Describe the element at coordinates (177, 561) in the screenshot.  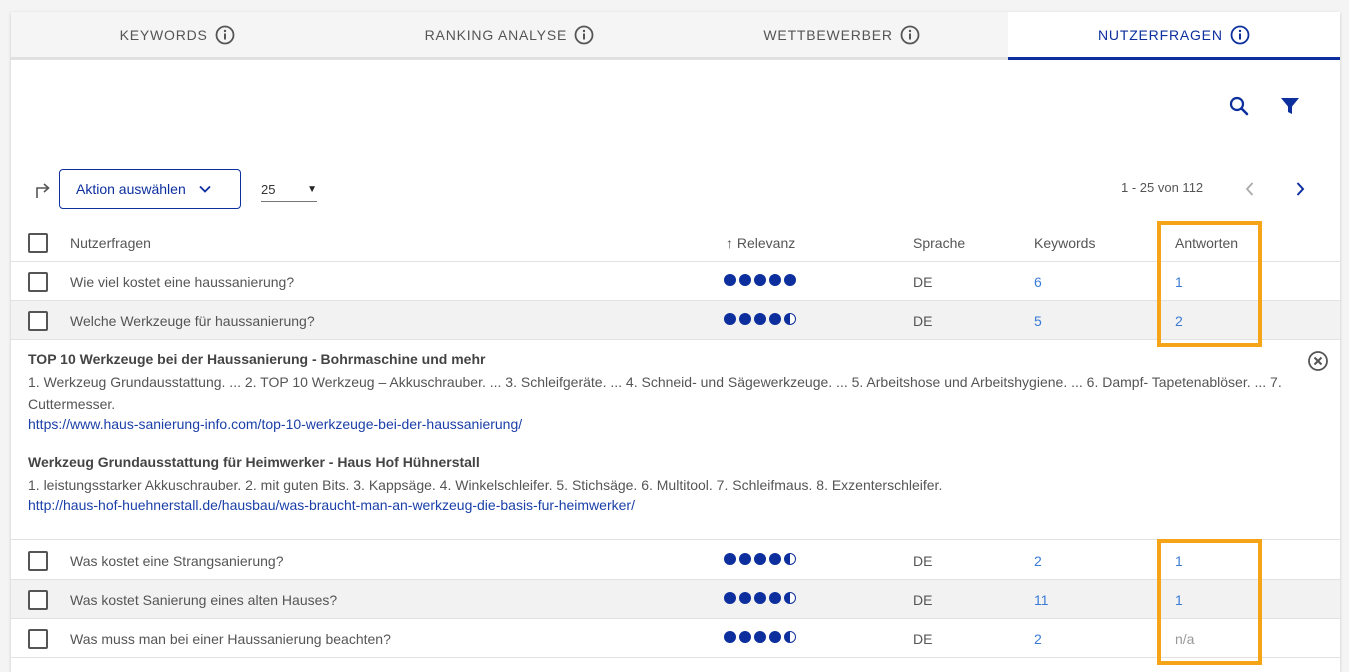
I see `question-text: Was kostet eine Strangsanierung?` at that location.